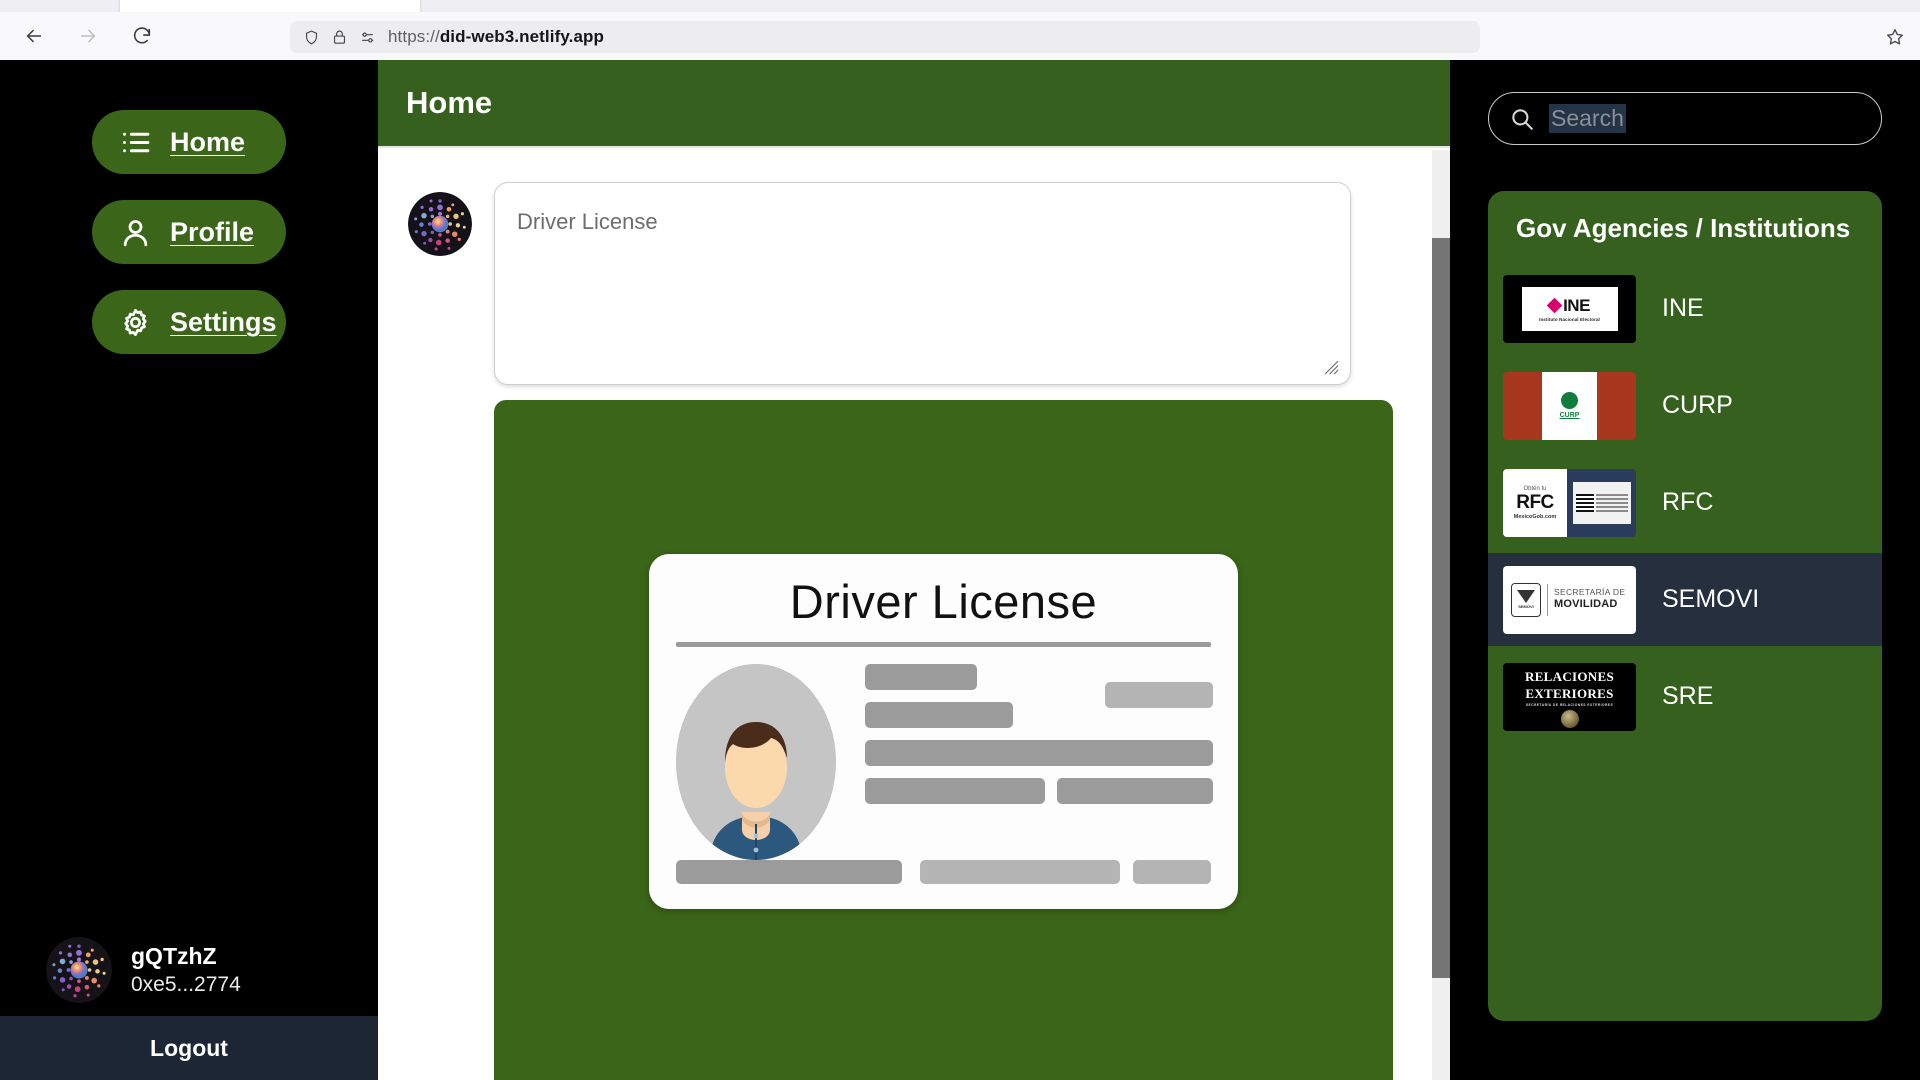  I want to click on agency-row-curp: CURP CURP, so click(1685, 405).